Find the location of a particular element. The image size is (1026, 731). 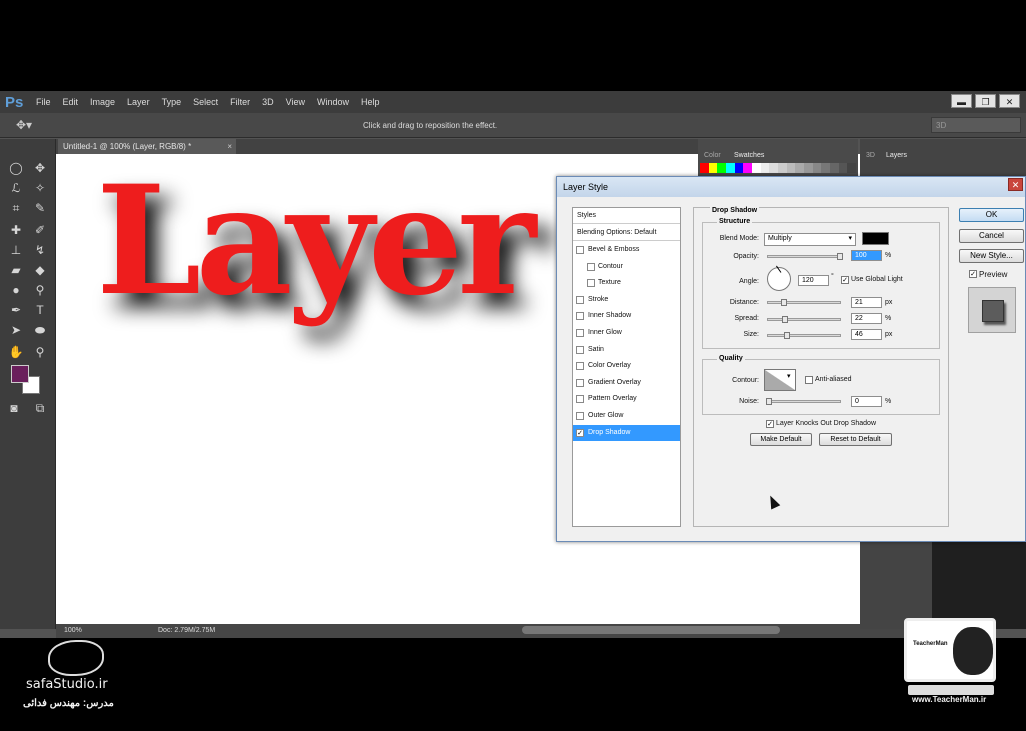

zoom-tool-icon: ⚲ is located at coordinates (40, 352).